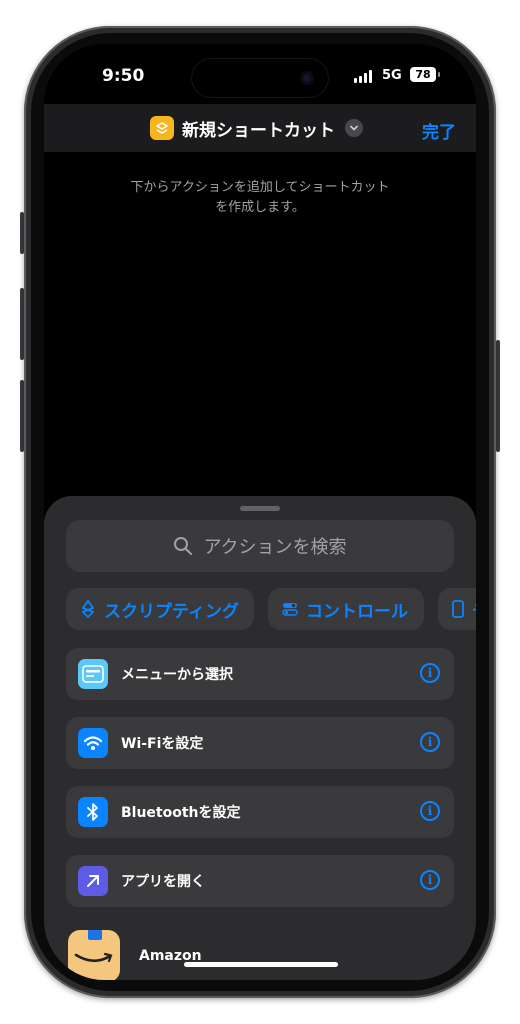 The image size is (520, 1024). Describe the element at coordinates (260, 78) in the screenshot. I see `dynamic-island` at that location.